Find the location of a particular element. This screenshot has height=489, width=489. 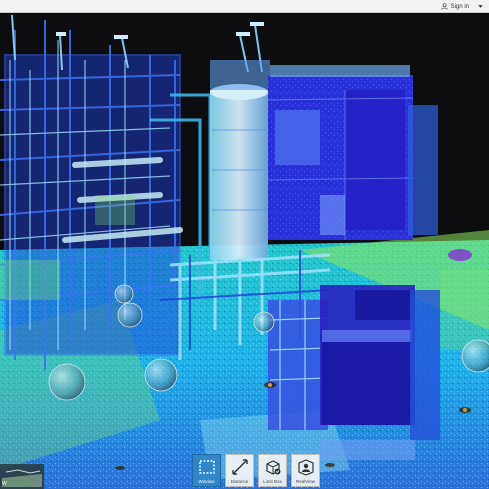

window-tool-button: Window is located at coordinates (206, 470).